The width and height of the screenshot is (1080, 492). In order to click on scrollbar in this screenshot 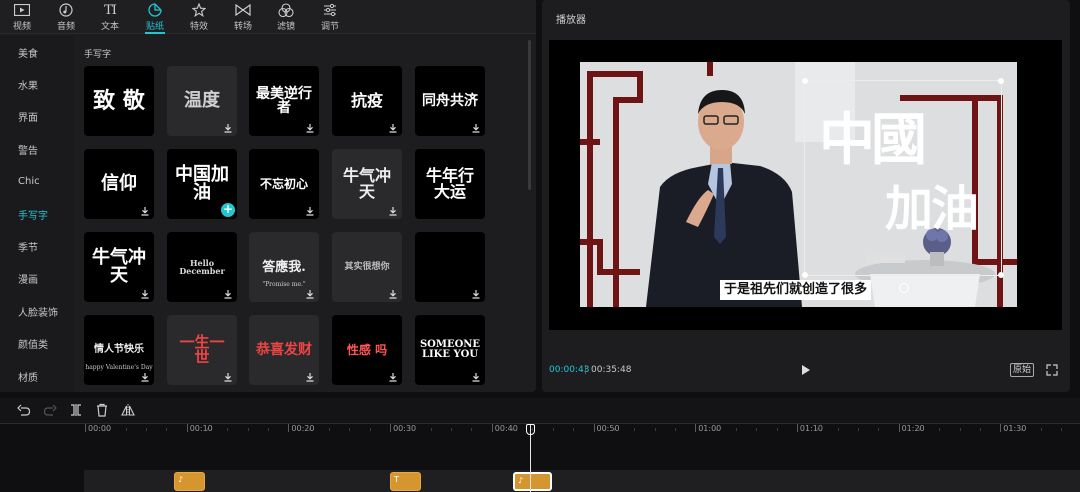, I will do `click(529, 115)`.